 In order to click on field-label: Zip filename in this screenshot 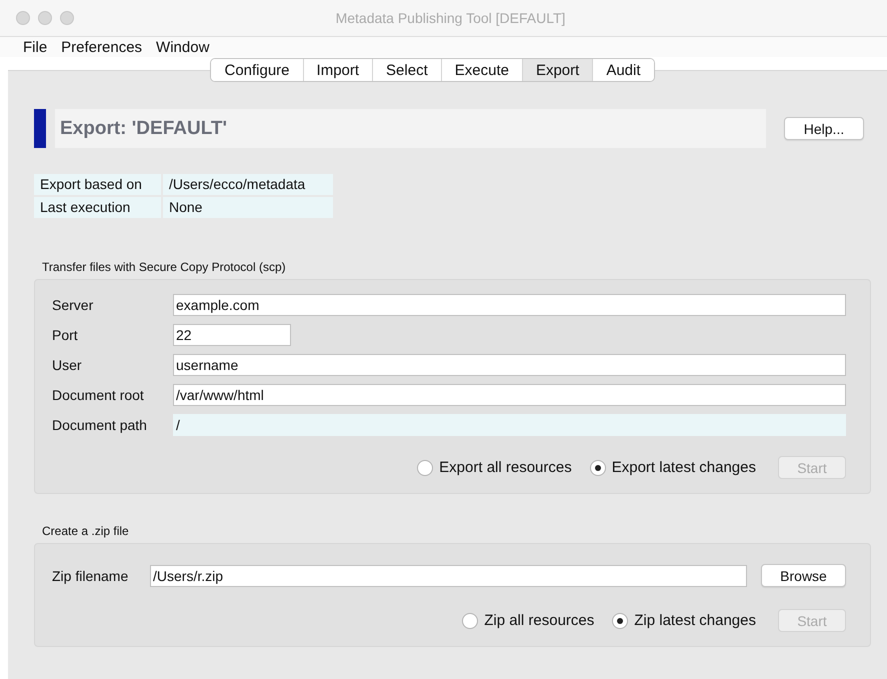, I will do `click(91, 576)`.